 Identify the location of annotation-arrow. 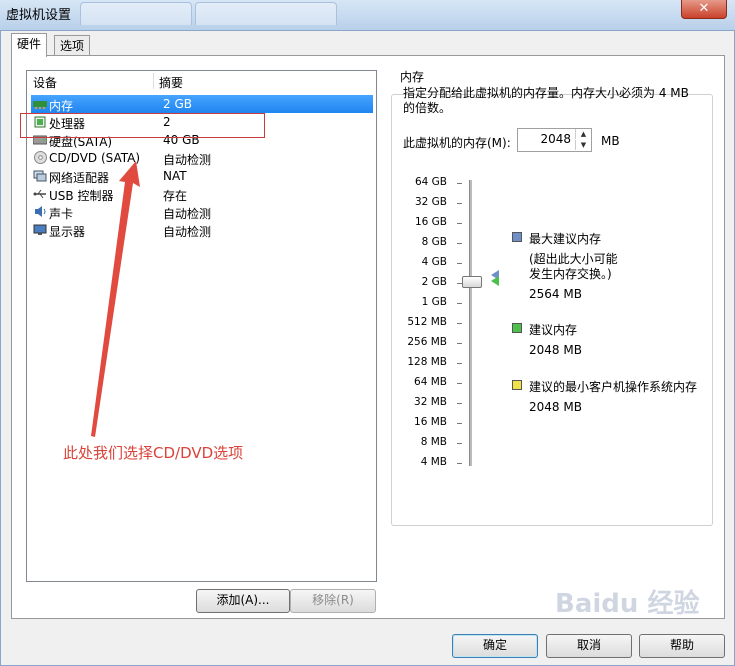
(115, 299).